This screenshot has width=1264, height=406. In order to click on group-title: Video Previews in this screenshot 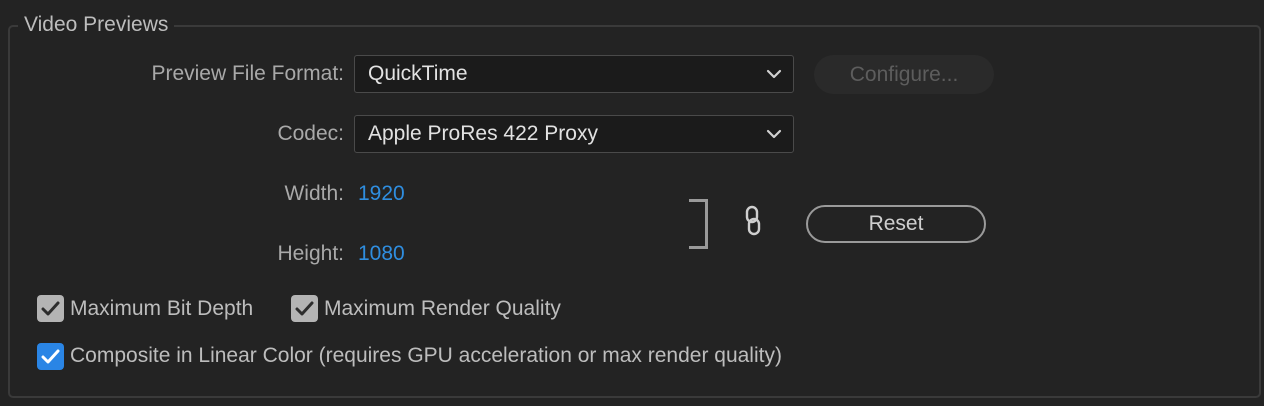, I will do `click(96, 25)`.